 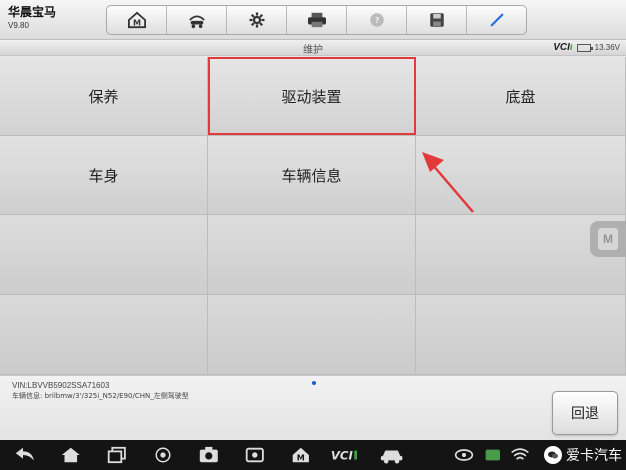 I want to click on edit-button, so click(x=496, y=20).